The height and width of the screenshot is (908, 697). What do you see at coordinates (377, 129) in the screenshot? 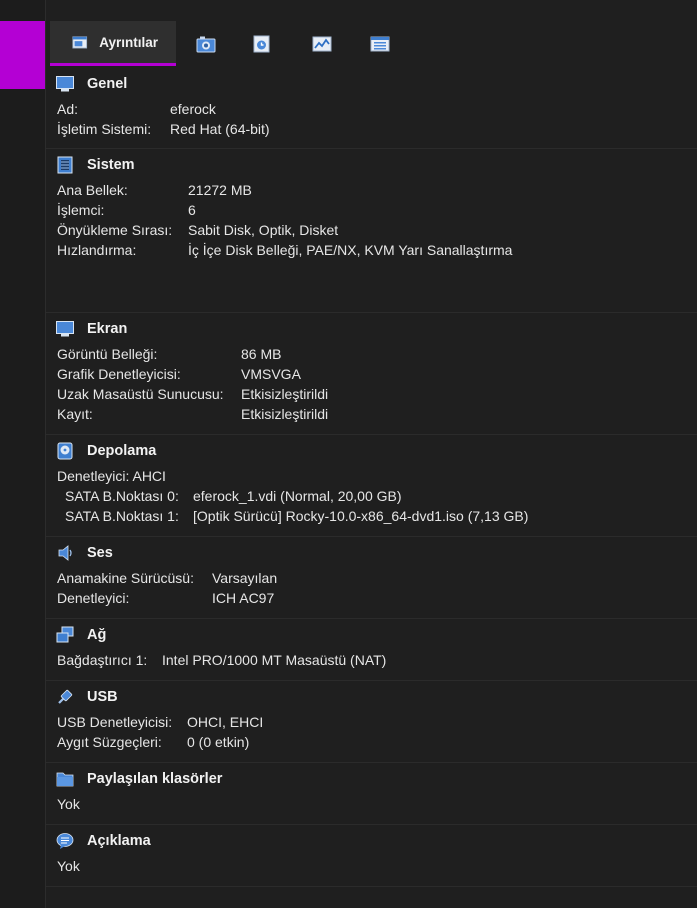
I see `info-row: İşletim Sistemi: Red Hat (64-bit)` at bounding box center [377, 129].